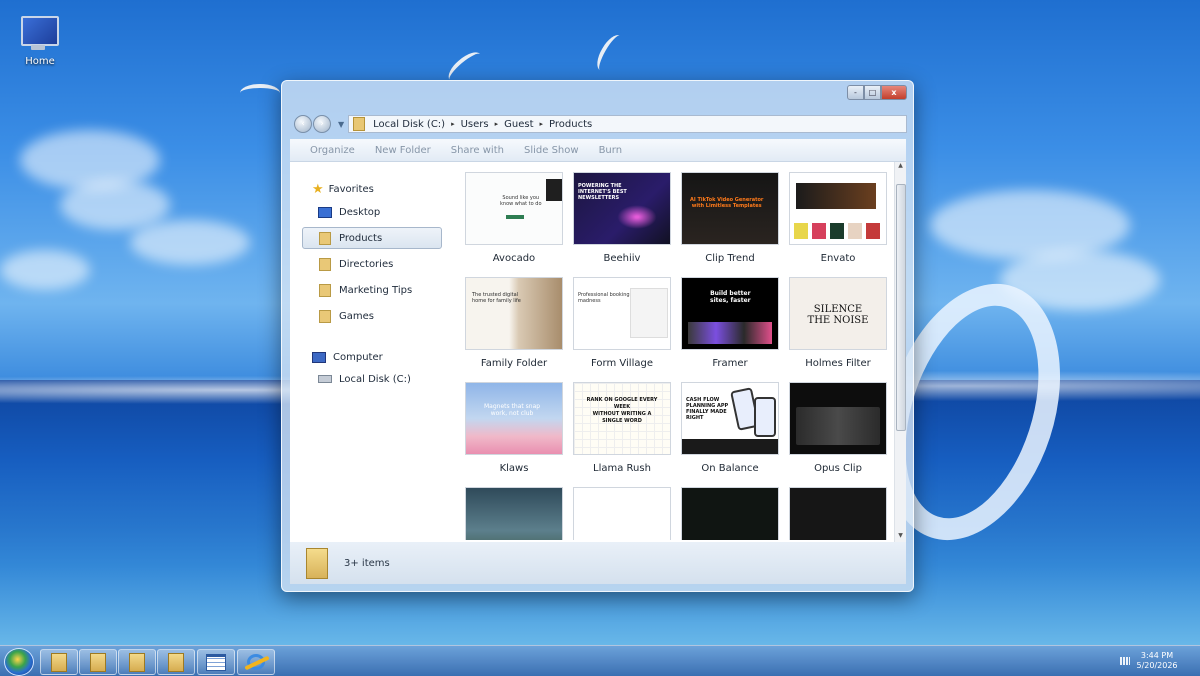 The width and height of the screenshot is (1200, 676). I want to click on scroll-down-arrow: ▼, so click(900, 537).